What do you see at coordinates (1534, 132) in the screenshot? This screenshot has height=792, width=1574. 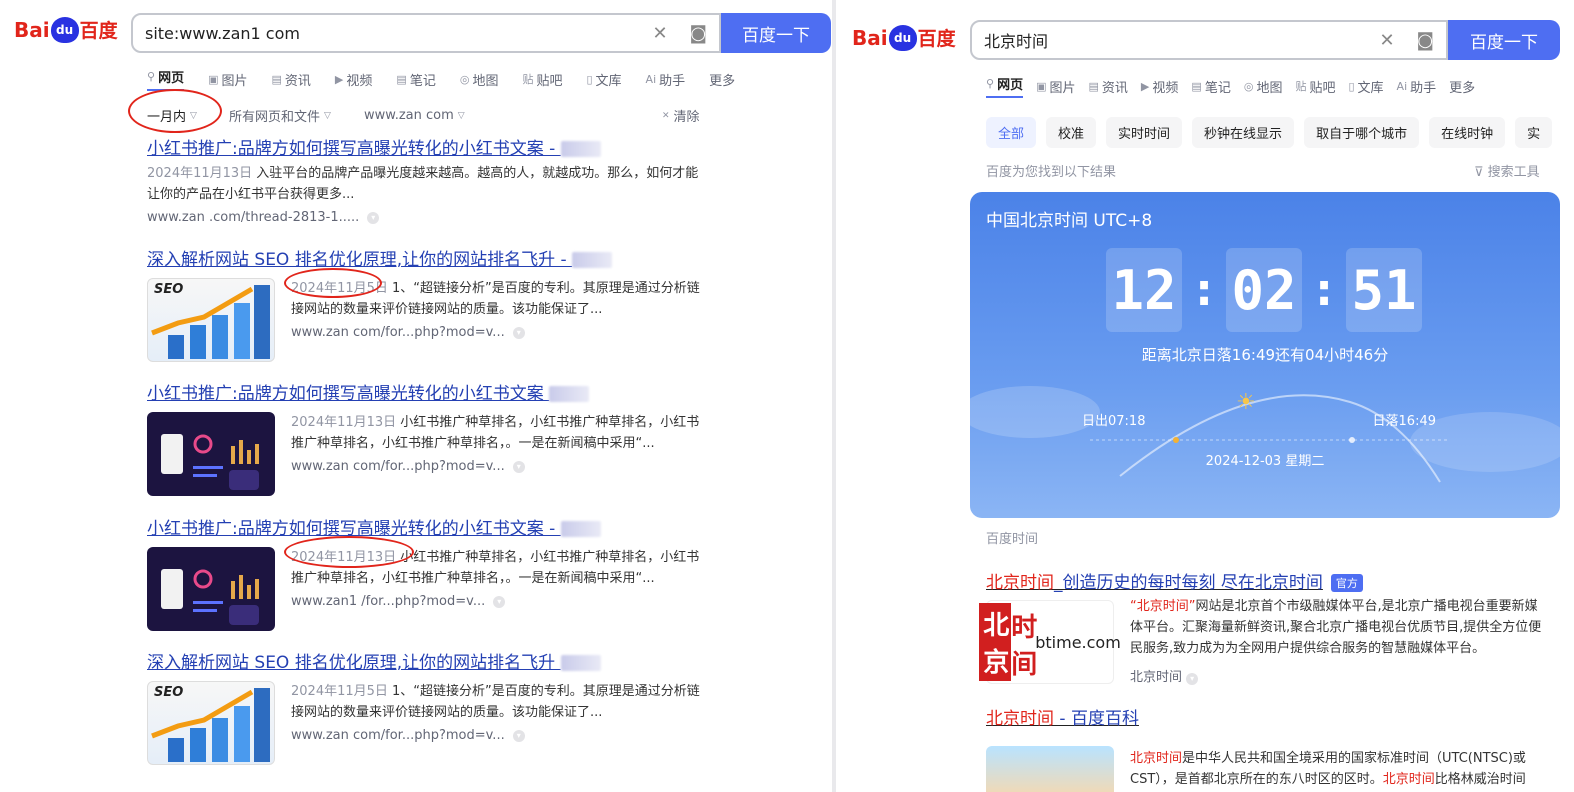 I see `pill-more: 实` at bounding box center [1534, 132].